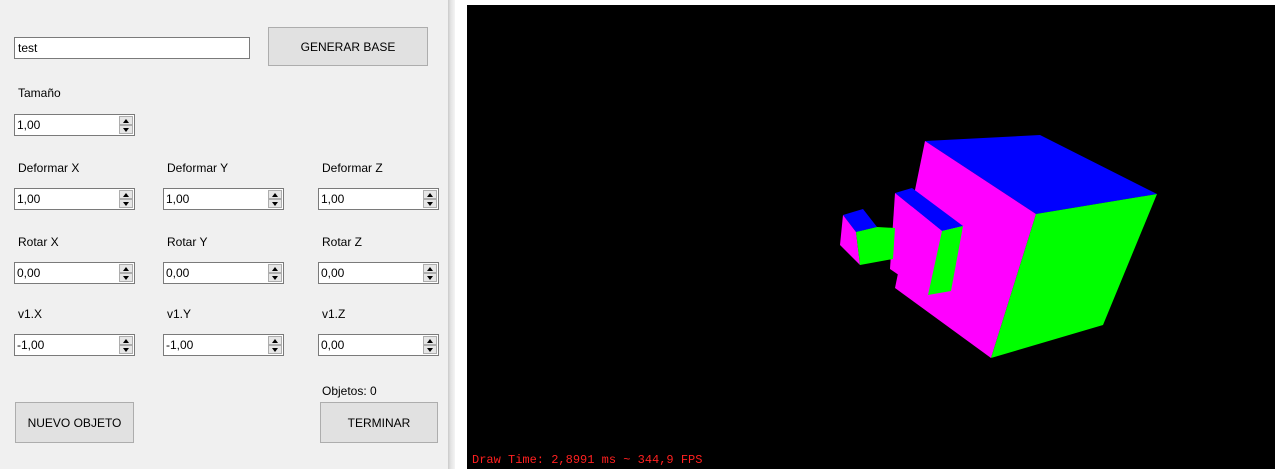 Image resolution: width=1275 pixels, height=469 pixels. I want to click on deform-y-down-arrow-icon, so click(275, 203).